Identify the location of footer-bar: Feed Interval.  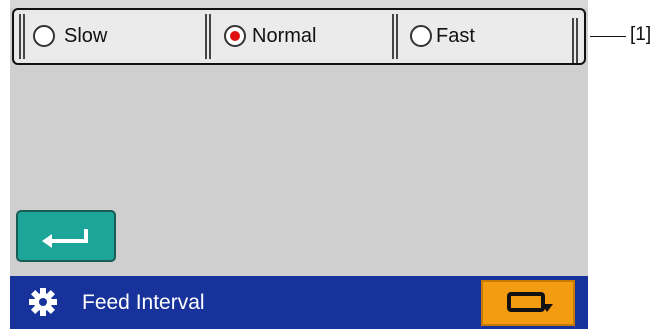
(299, 302).